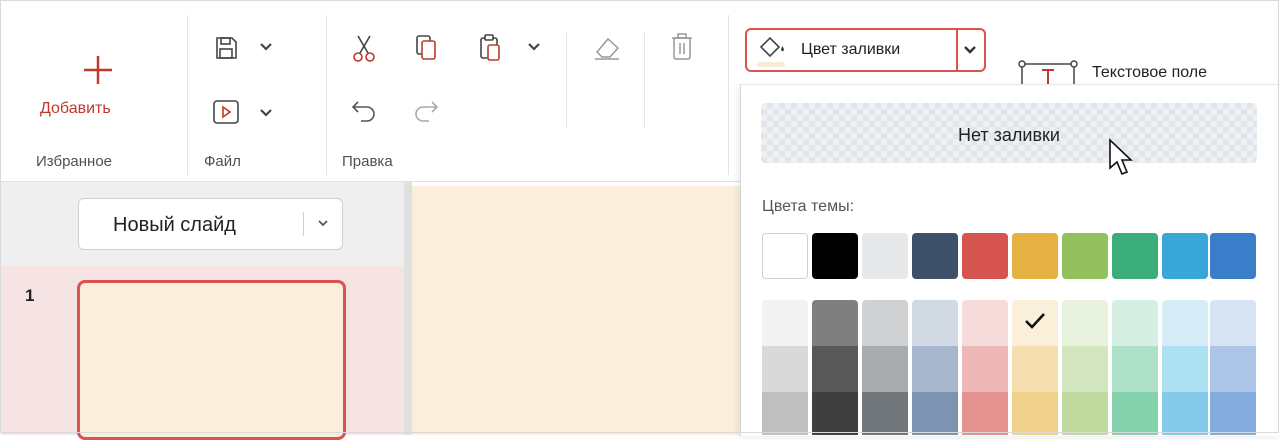  I want to click on copy-icon, so click(426, 47).